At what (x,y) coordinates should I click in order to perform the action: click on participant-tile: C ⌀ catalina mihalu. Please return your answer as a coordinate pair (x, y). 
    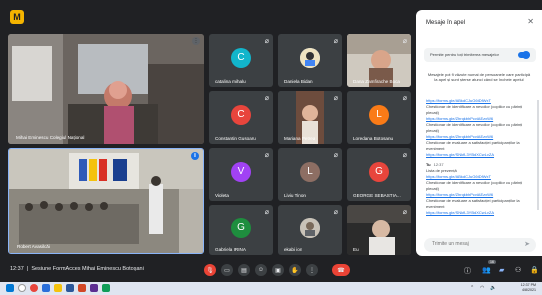
    Looking at the image, I should click on (241, 60).